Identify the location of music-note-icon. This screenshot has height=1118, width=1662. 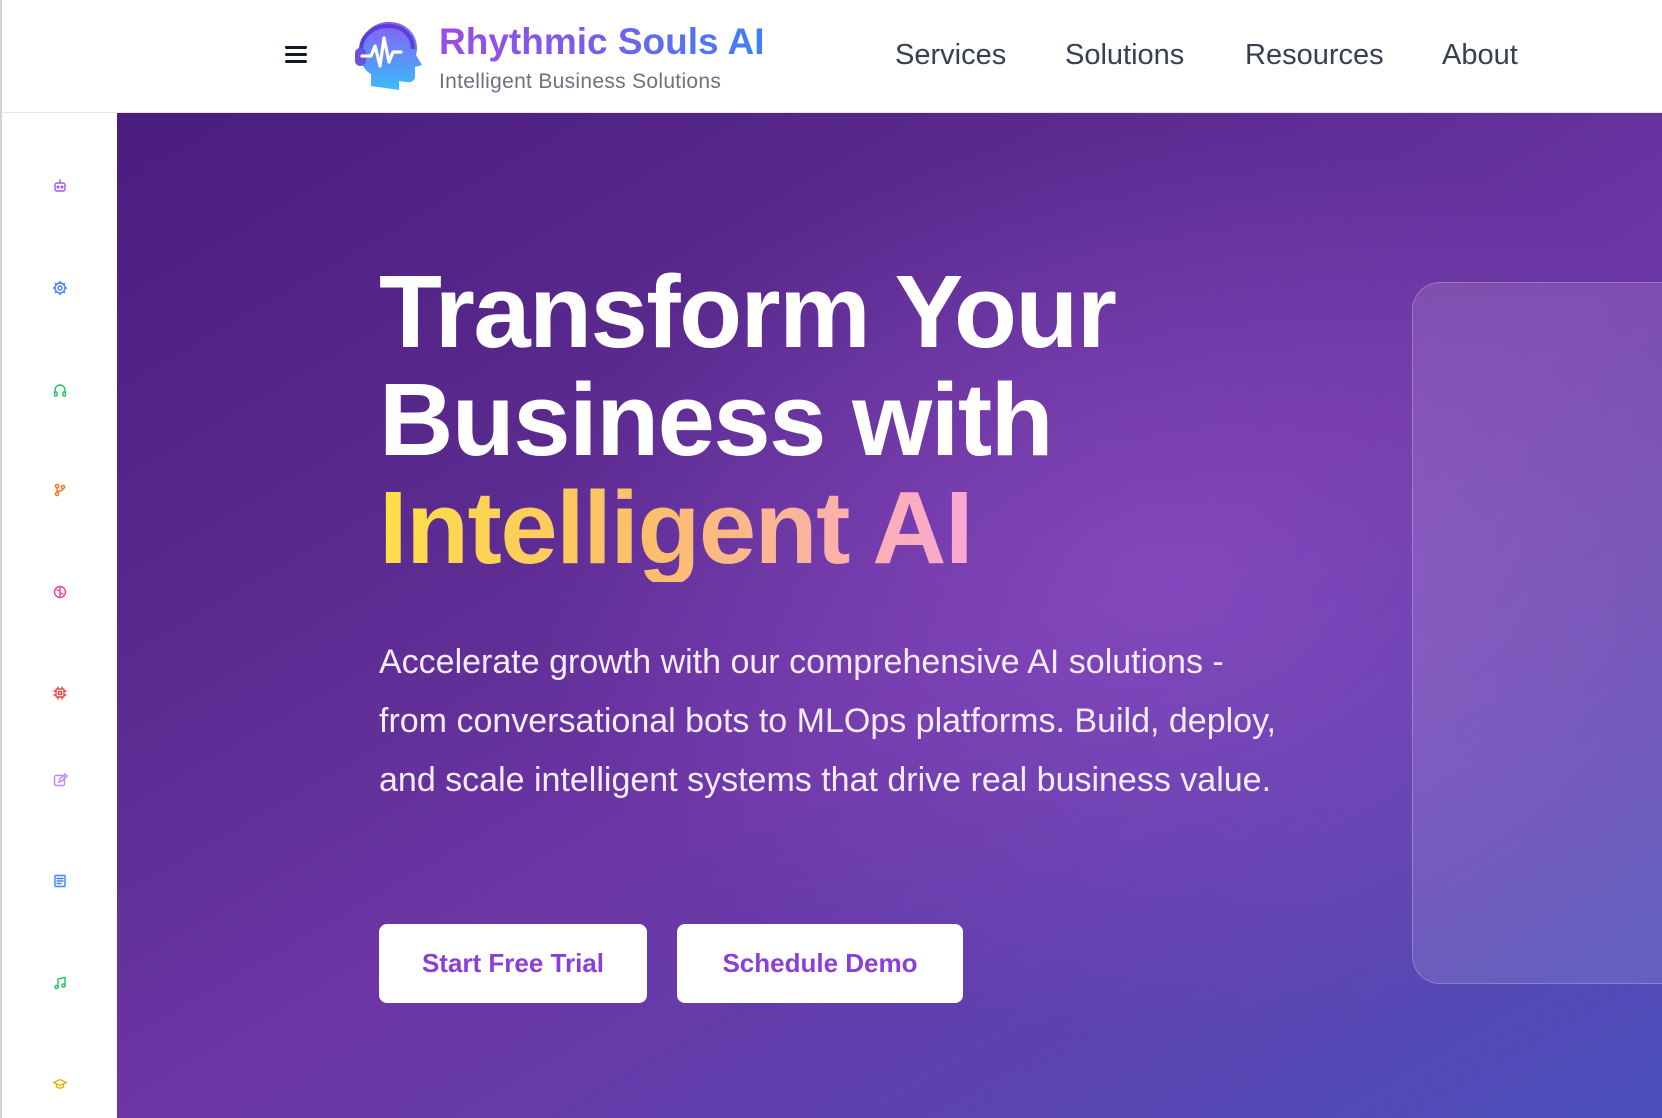
(60, 983).